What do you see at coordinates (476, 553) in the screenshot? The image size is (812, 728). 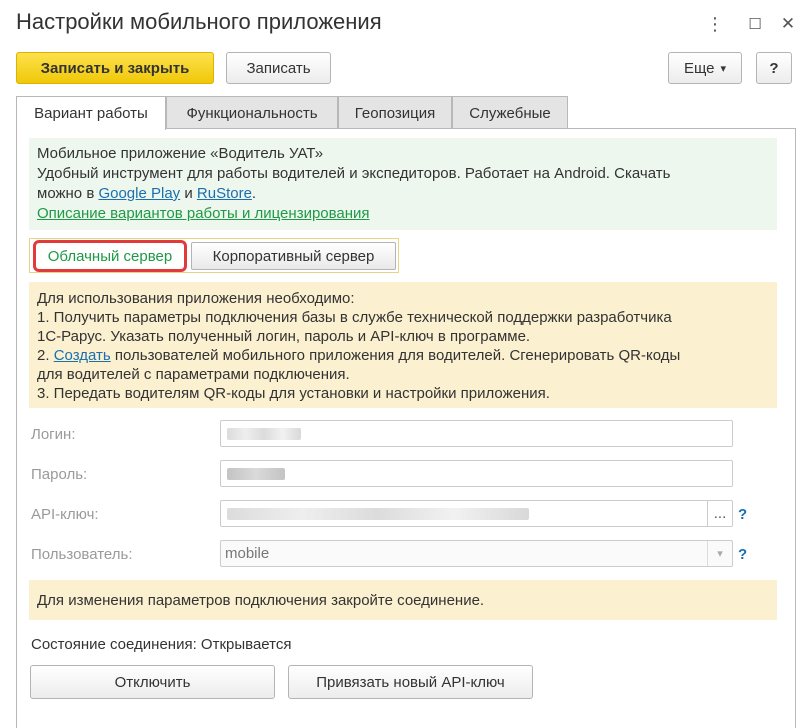 I see `user-select: mobile ▾` at bounding box center [476, 553].